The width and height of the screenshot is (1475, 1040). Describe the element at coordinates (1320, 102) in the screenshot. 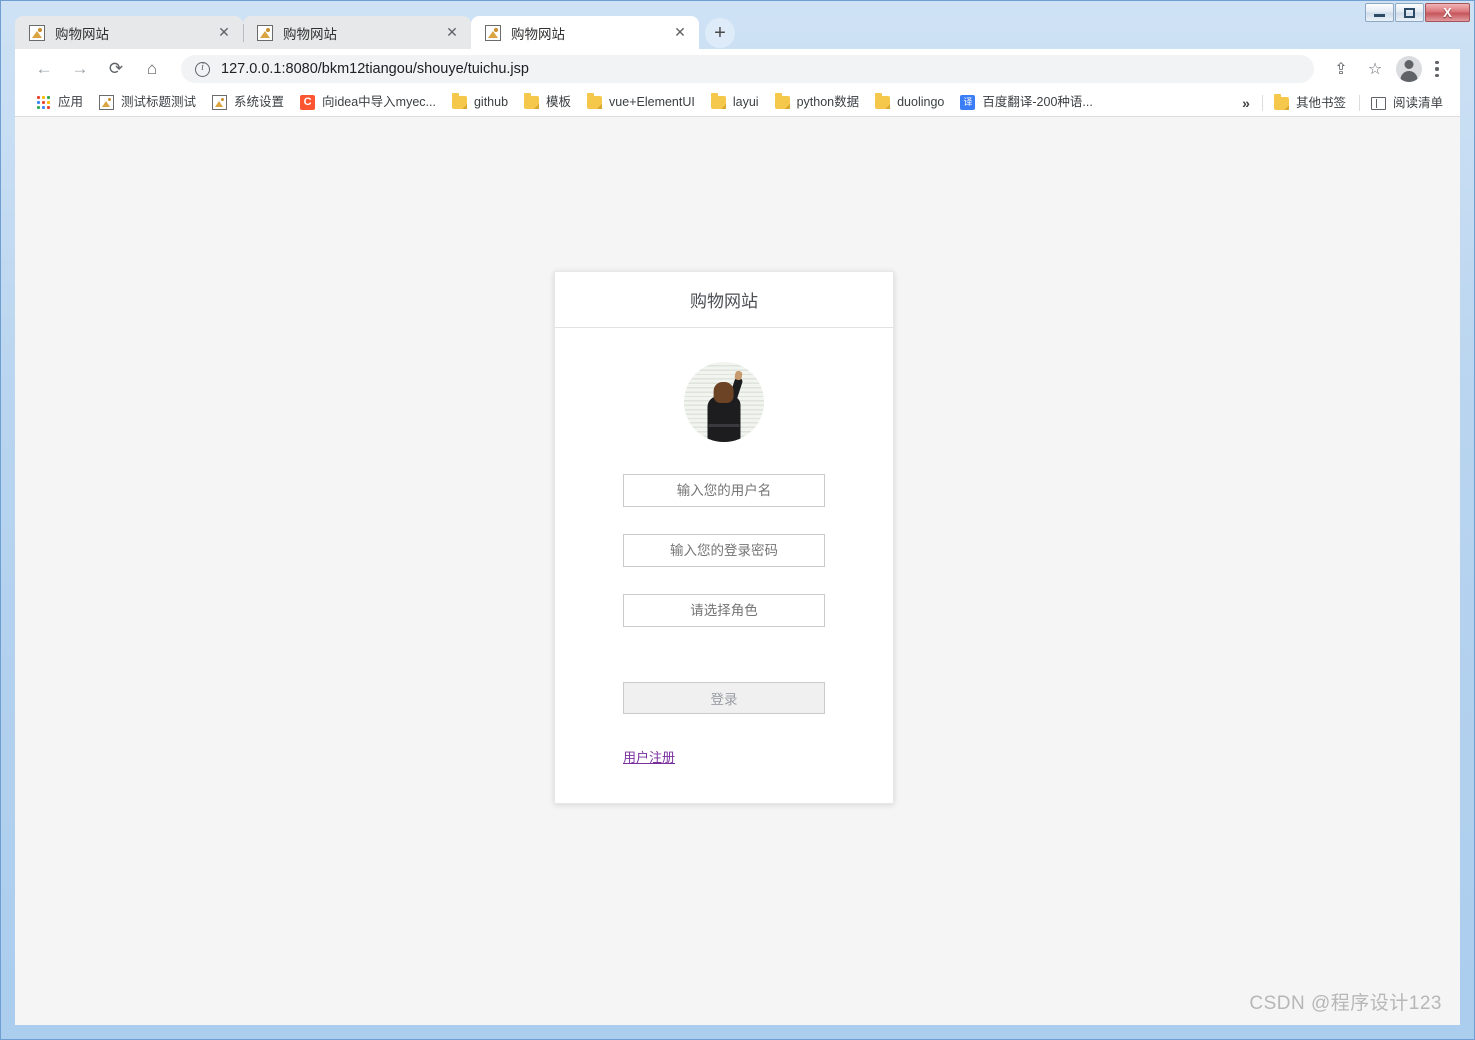

I see `bookmark-label: 其他书签` at that location.